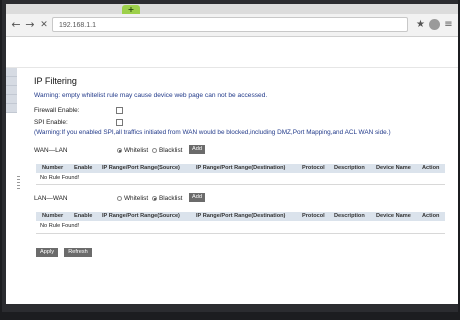 The image size is (460, 320). What do you see at coordinates (232, 52) in the screenshot?
I see `router-header-banner` at bounding box center [232, 52].